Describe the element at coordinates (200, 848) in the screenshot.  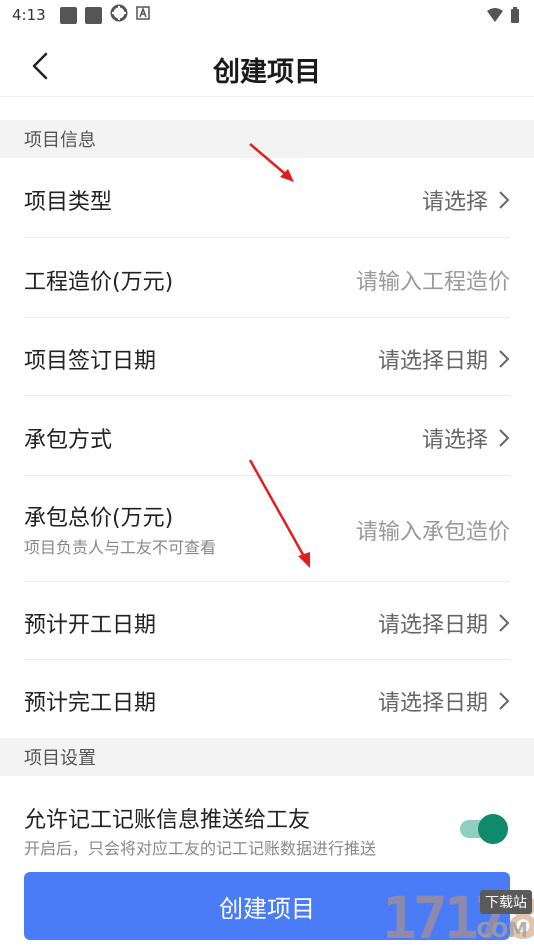
I see `row-sublabel: 开启后，只会将对应工友的记工记账数据进行推送` at that location.